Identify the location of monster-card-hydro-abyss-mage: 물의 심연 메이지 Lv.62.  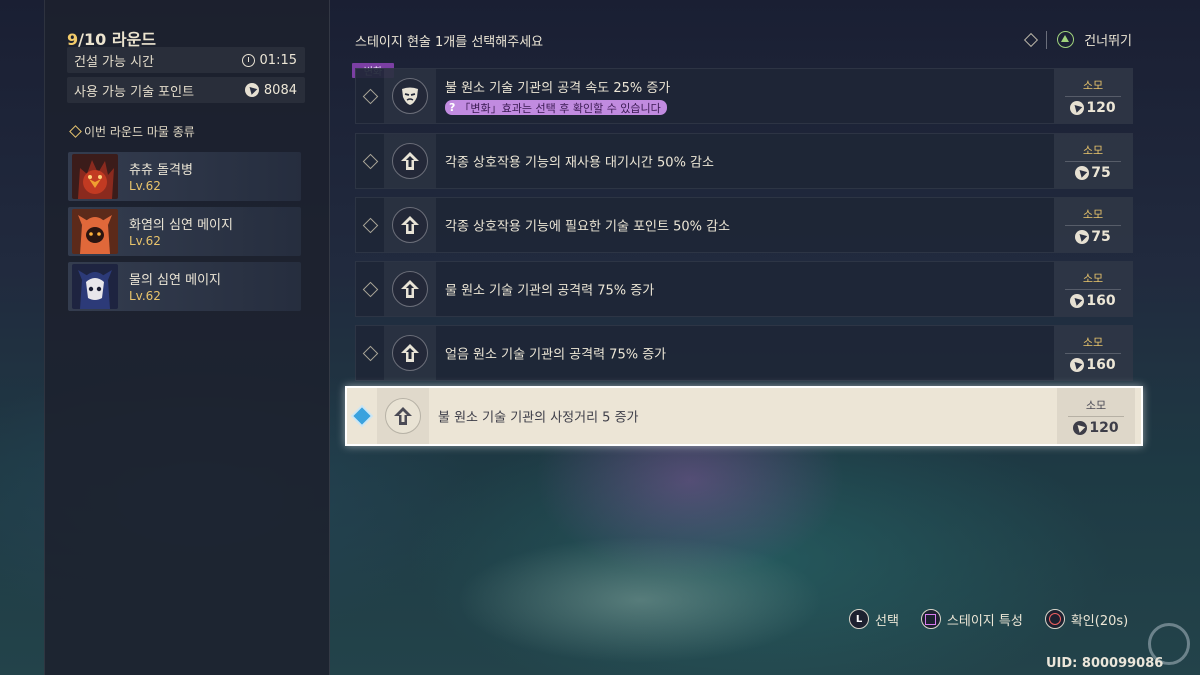
(184, 286).